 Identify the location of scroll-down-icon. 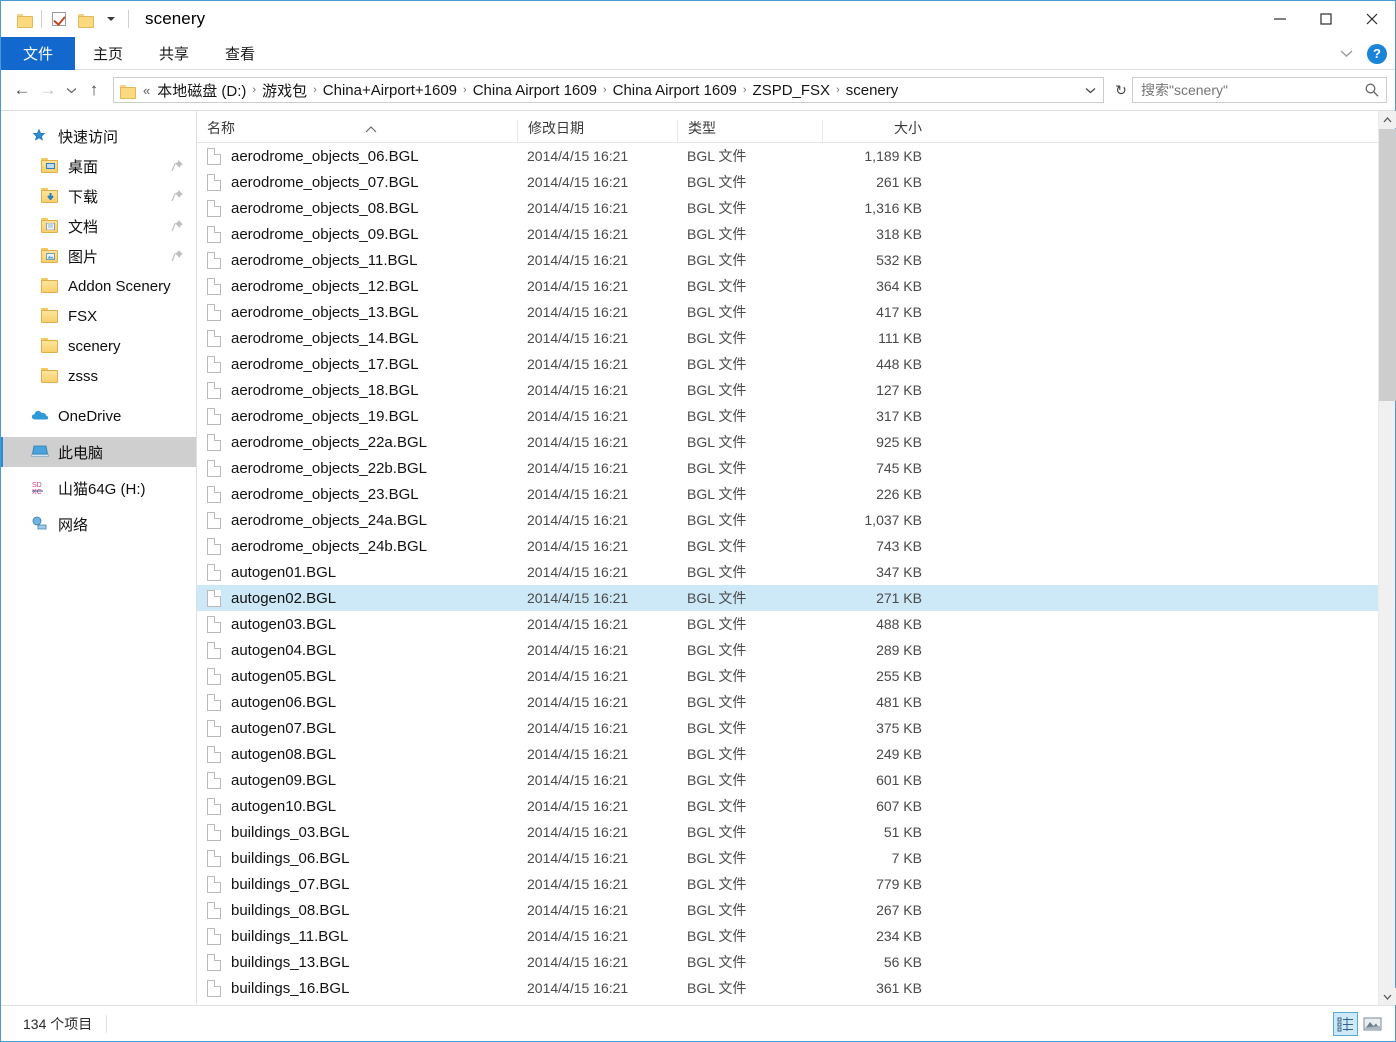
(1387, 996).